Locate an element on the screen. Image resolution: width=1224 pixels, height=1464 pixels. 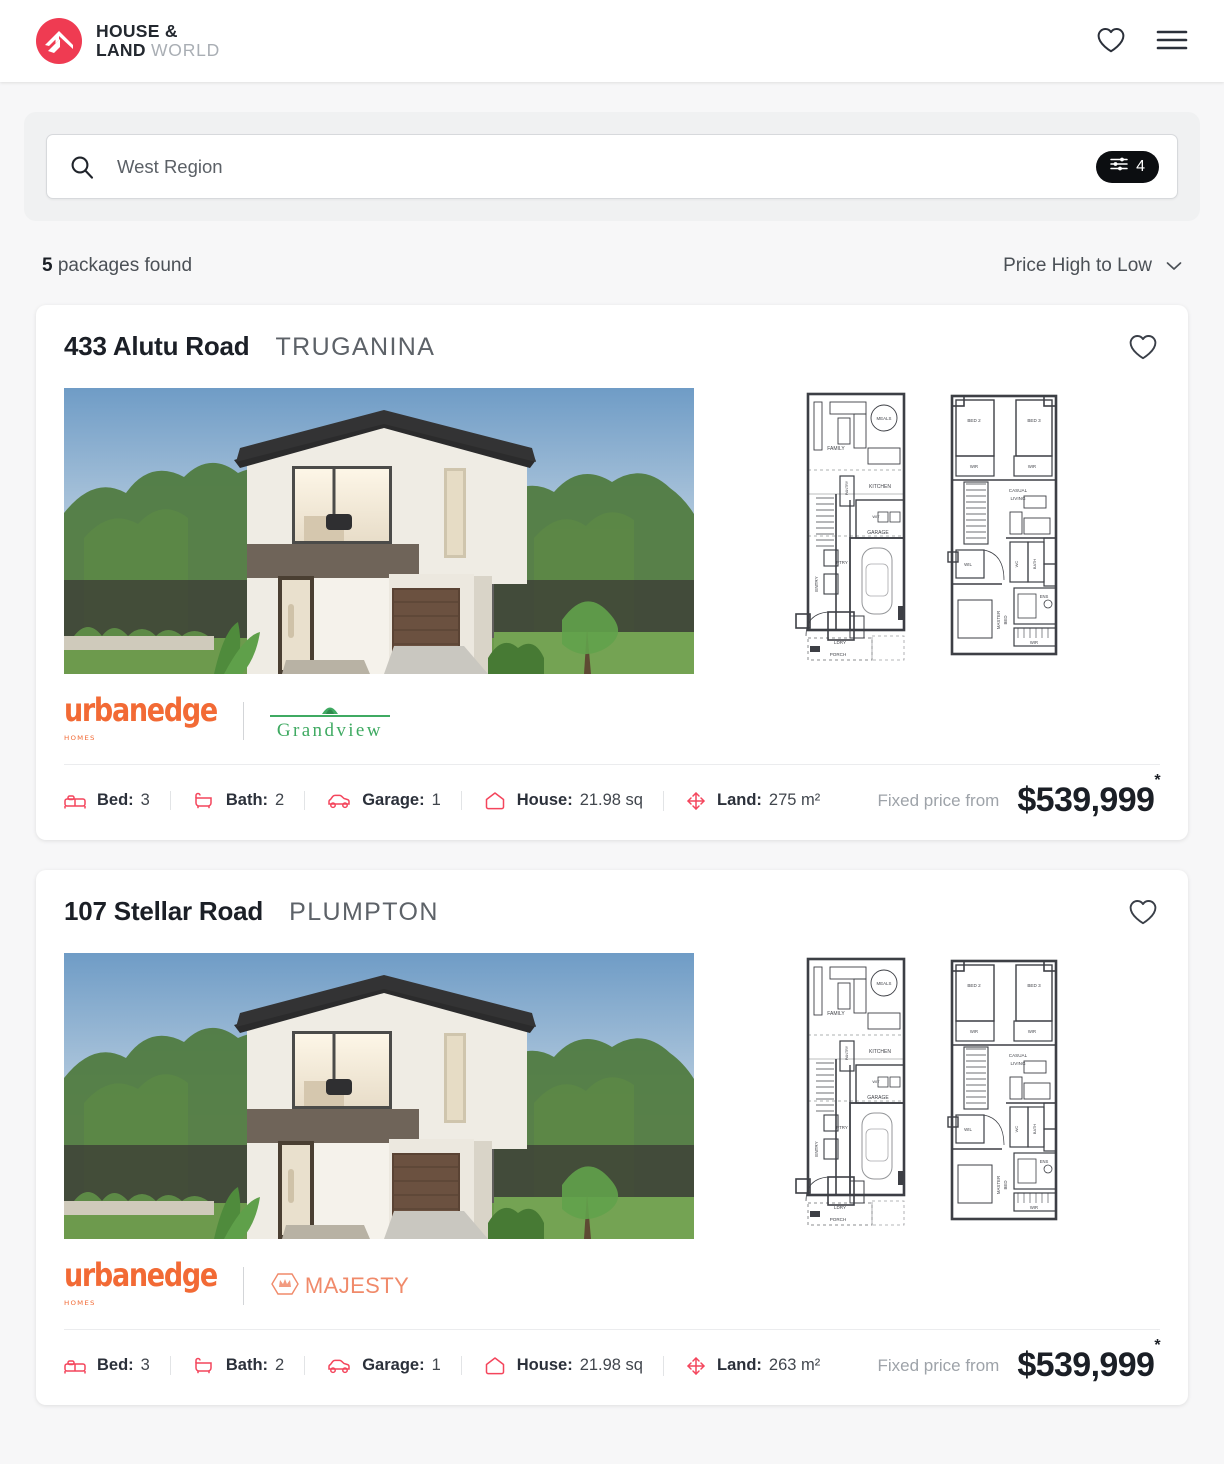
sort-value: Price High to Low is located at coordinates (1077, 265).